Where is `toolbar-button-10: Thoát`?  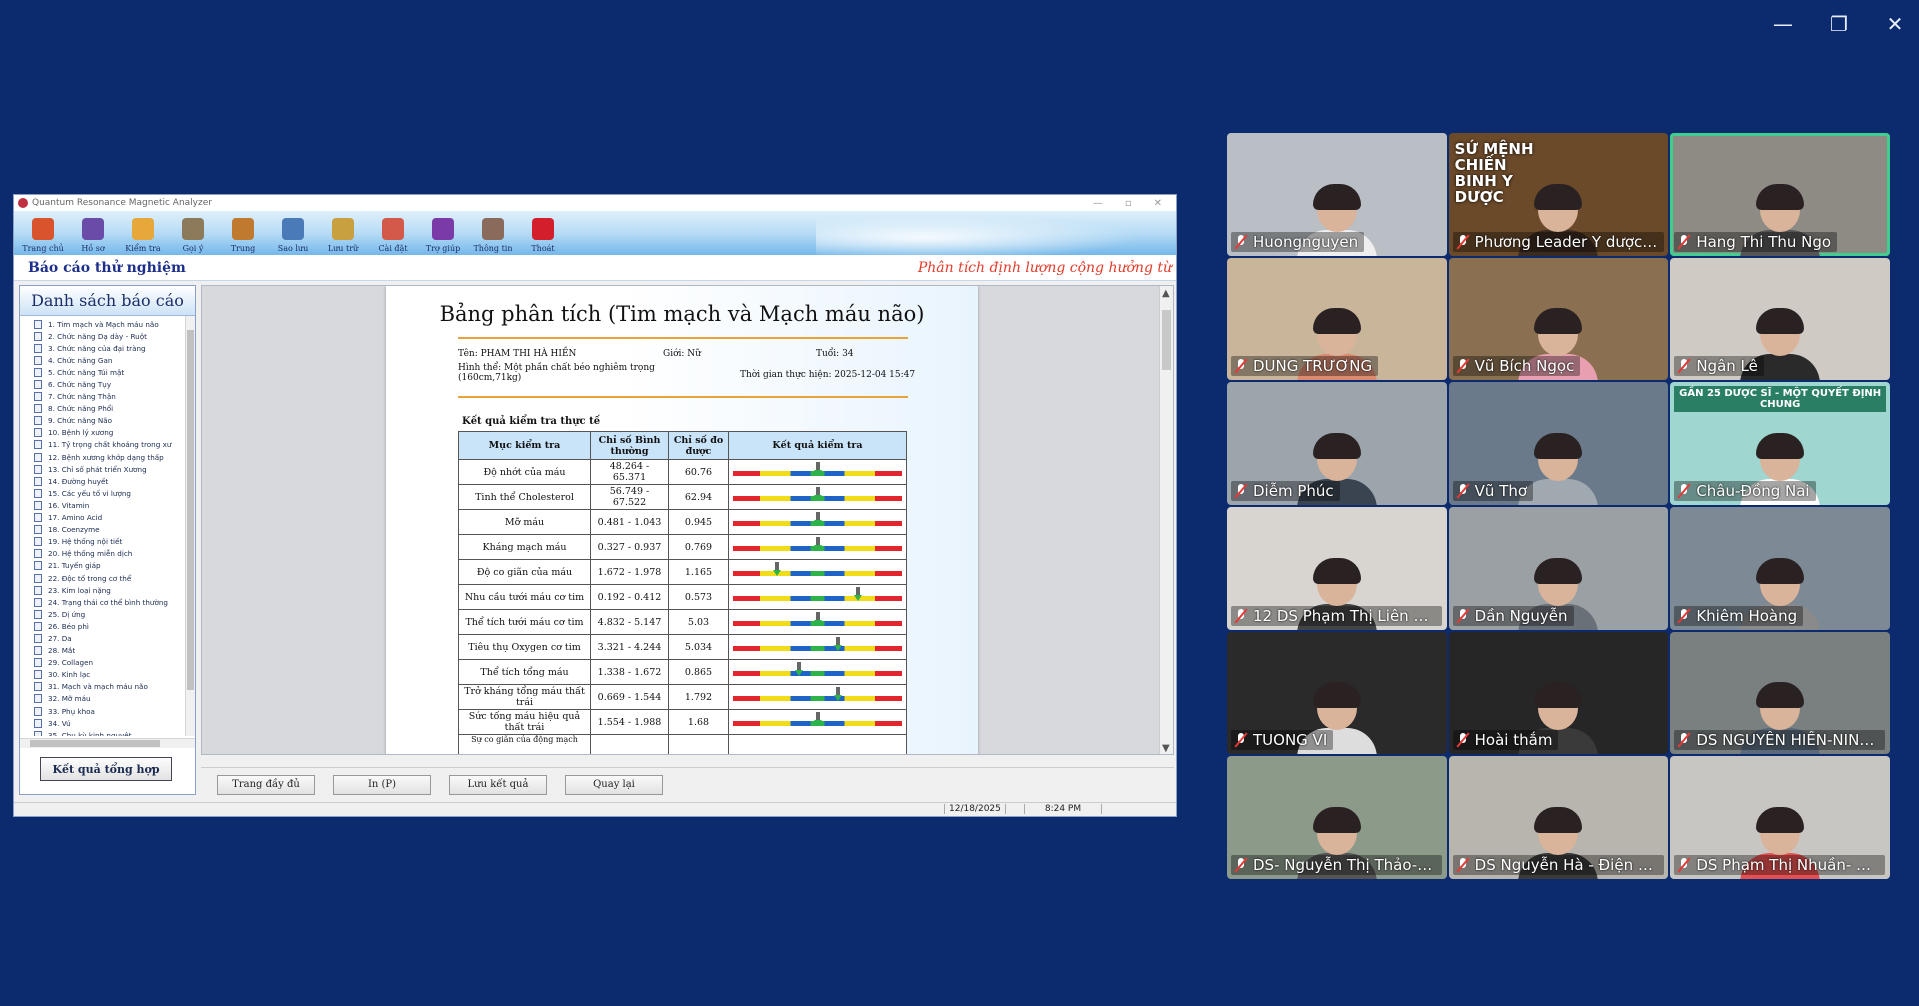
toolbar-button-10: Thoát is located at coordinates (543, 233).